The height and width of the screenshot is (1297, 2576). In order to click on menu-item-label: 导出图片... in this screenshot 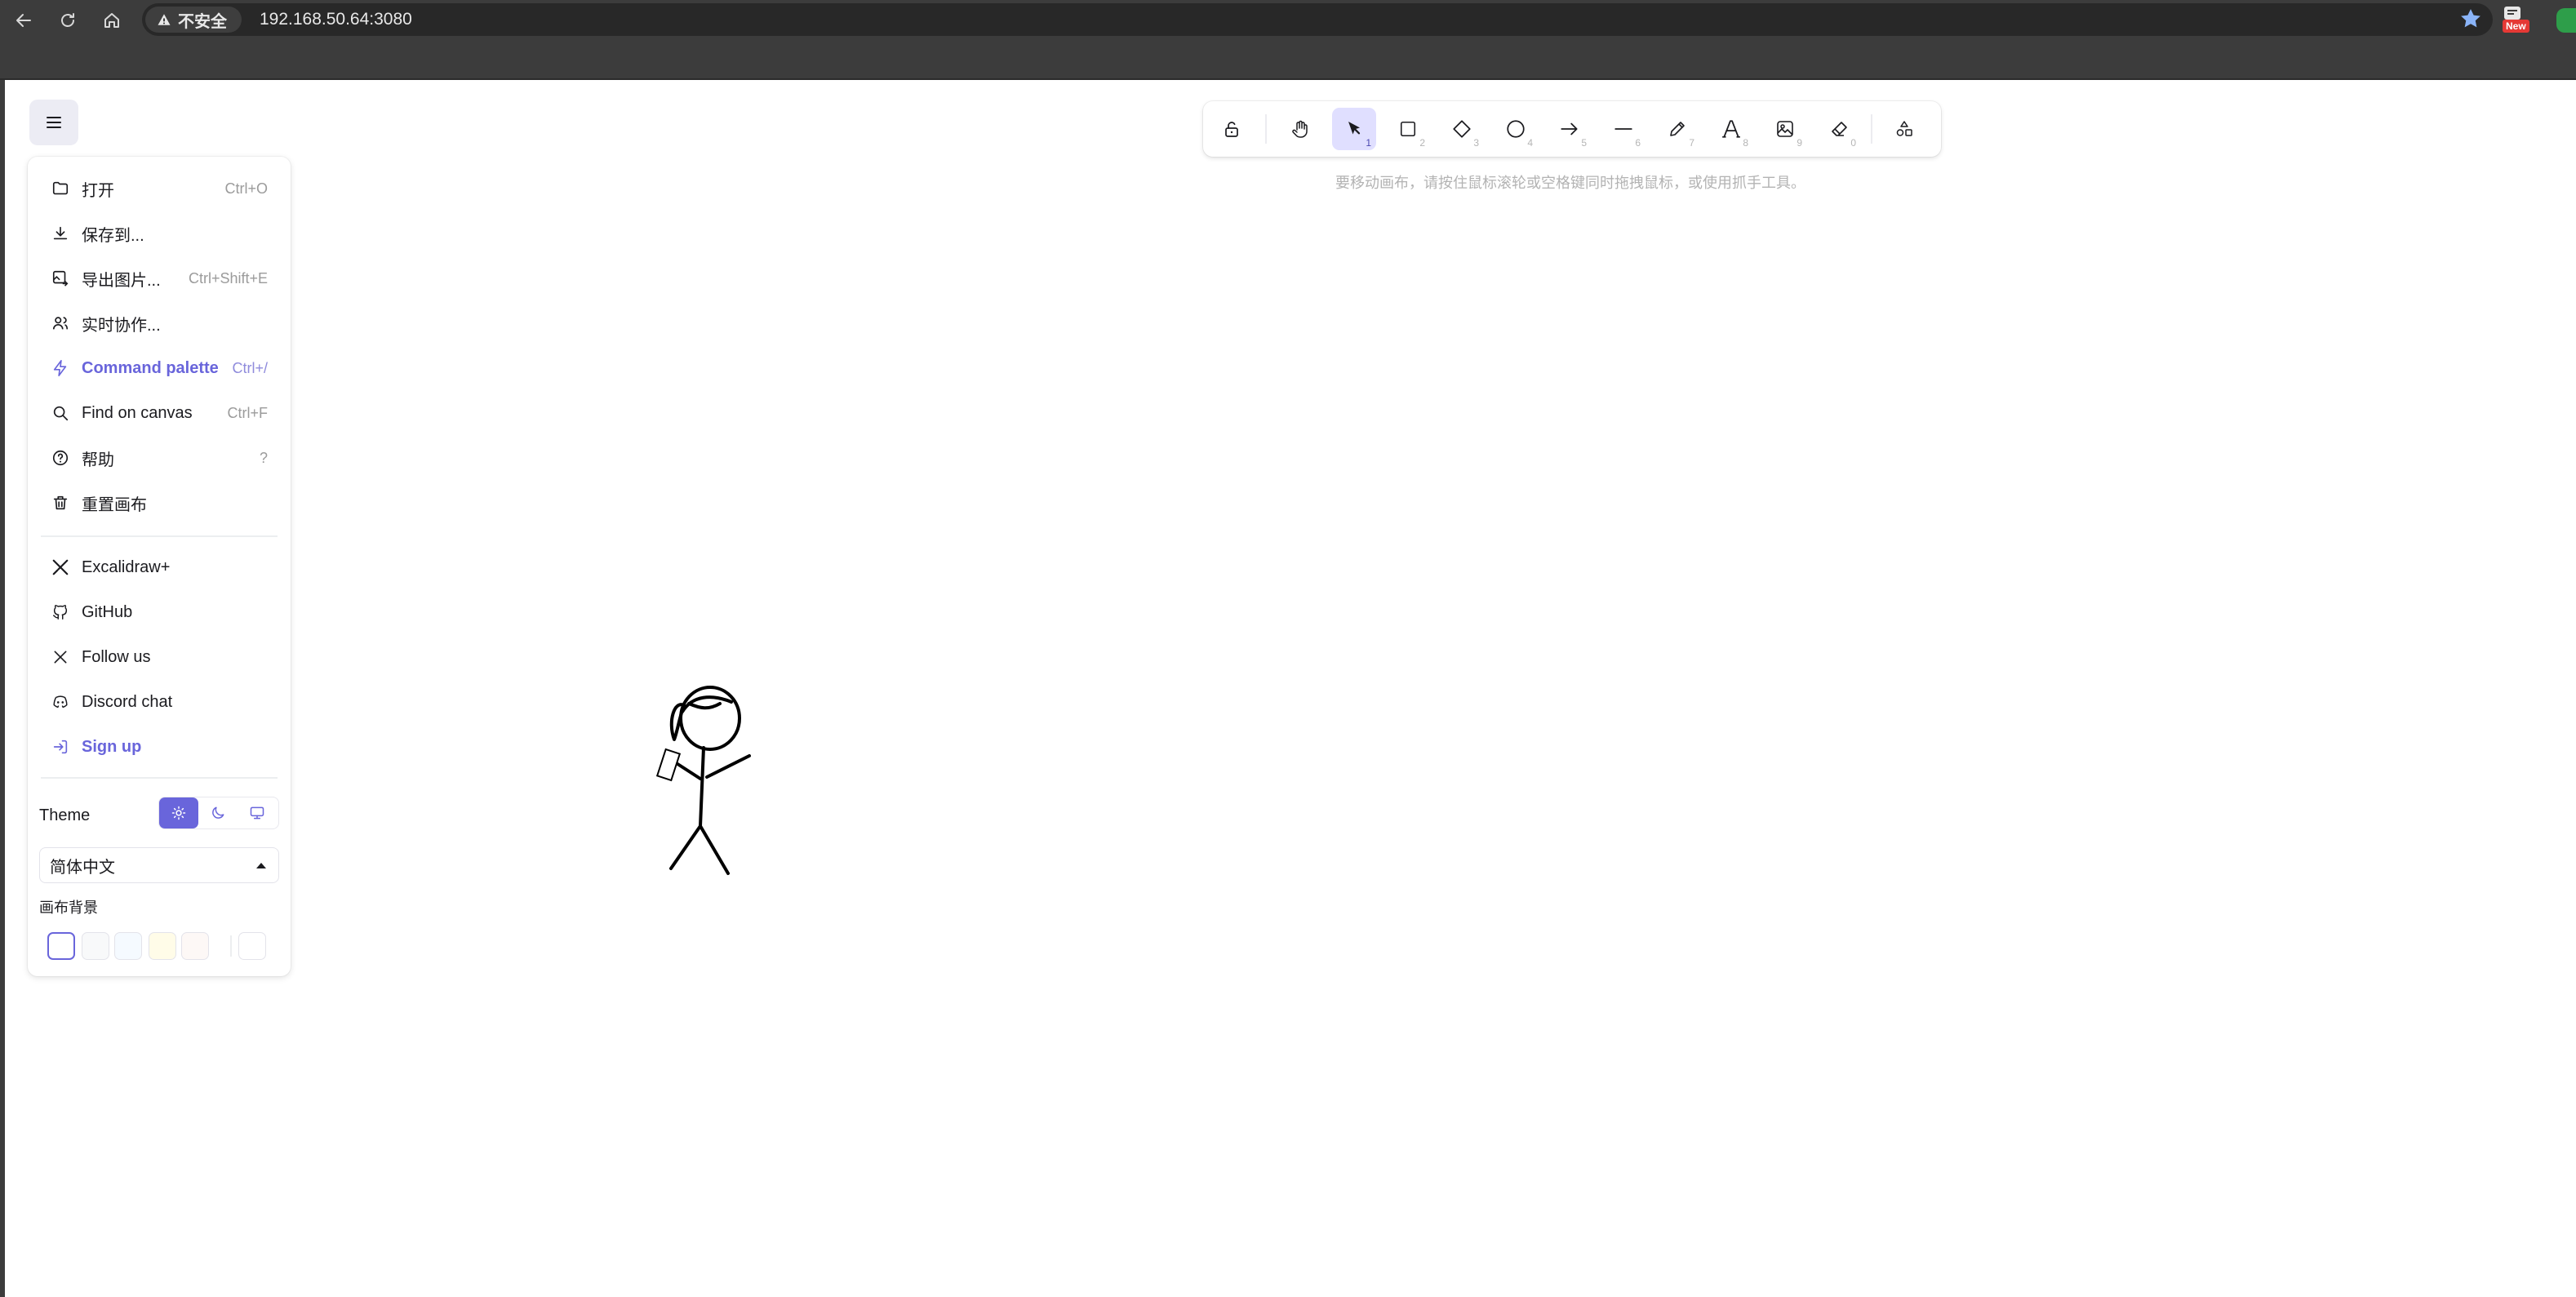, I will do `click(121, 281)`.